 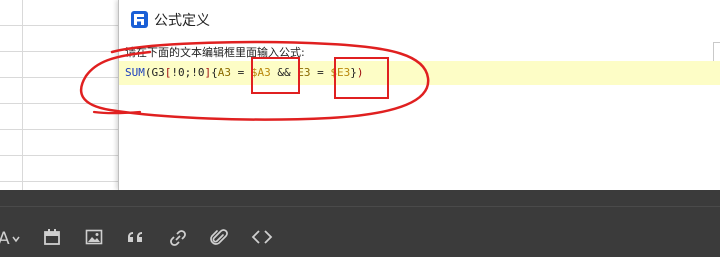 I want to click on calendar-icon, so click(x=52, y=239).